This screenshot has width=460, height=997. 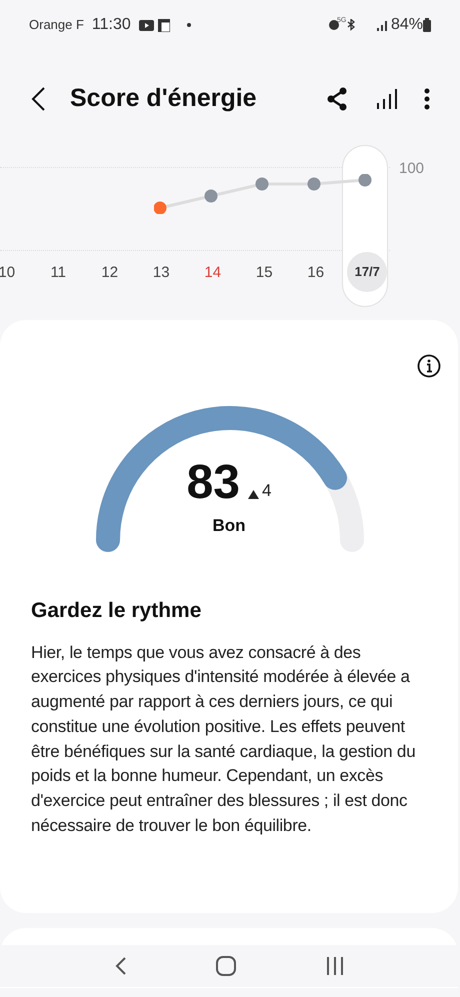 What do you see at coordinates (406, 25) in the screenshot?
I see `battery-level: 84%` at bounding box center [406, 25].